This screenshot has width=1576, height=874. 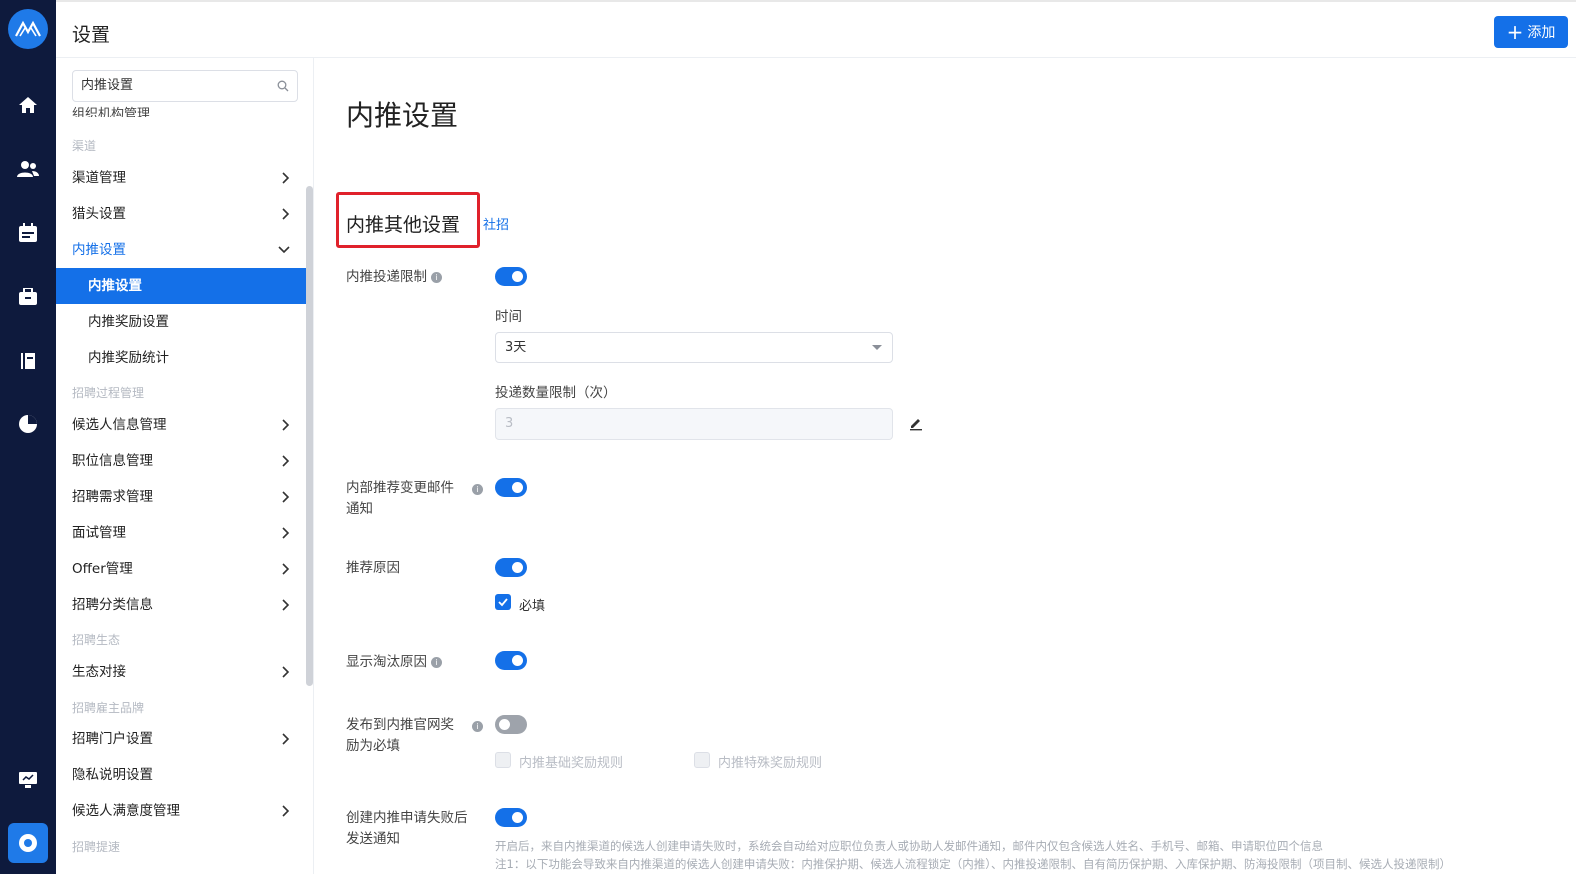 What do you see at coordinates (99, 178) in the screenshot?
I see `sidebar-item-label: 渠道管理` at bounding box center [99, 178].